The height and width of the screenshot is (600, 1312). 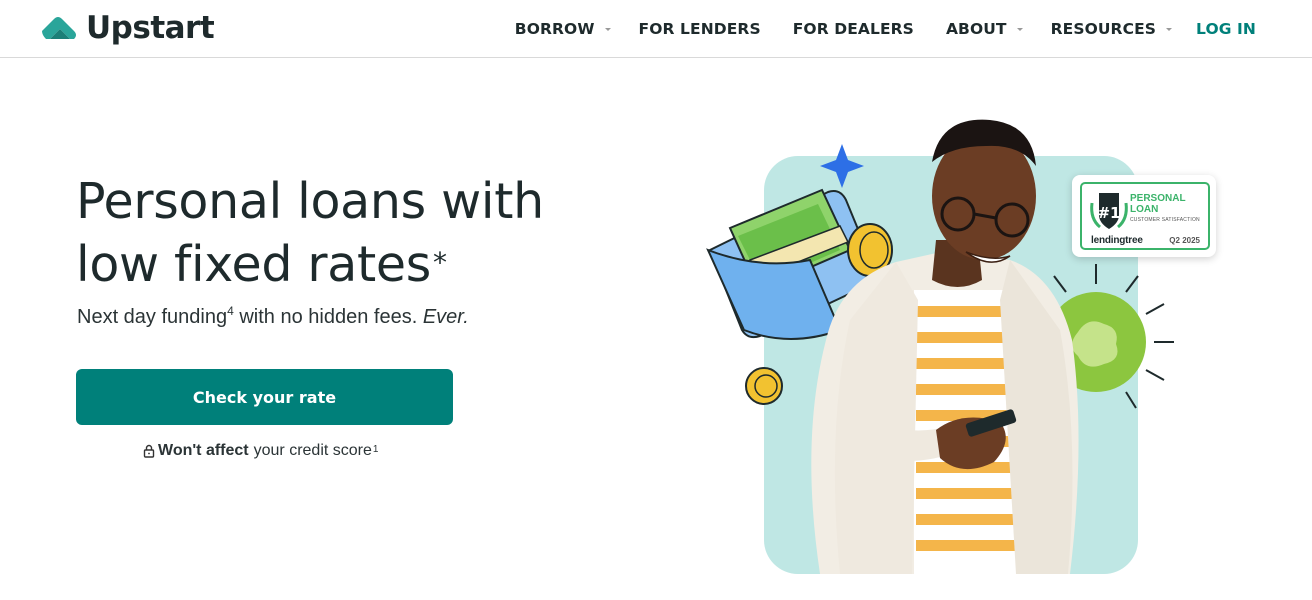 I want to click on note-text: your credit score, so click(x=312, y=450).